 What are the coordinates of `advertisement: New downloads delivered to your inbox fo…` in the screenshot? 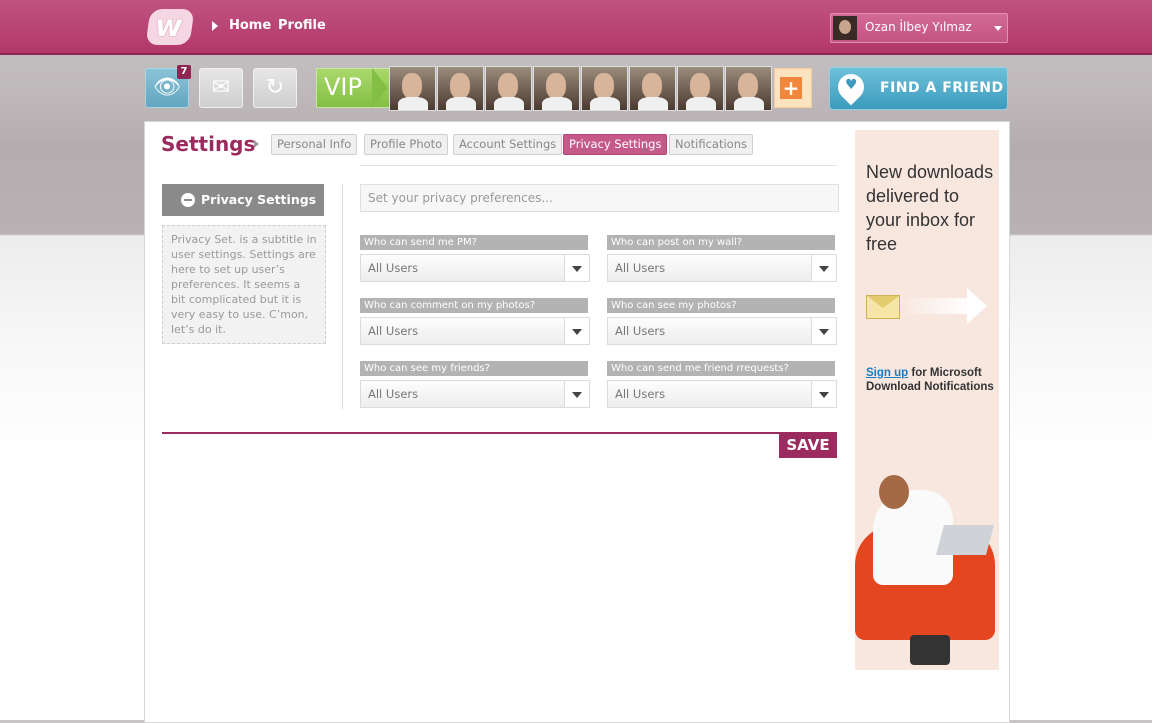 It's located at (927, 400).